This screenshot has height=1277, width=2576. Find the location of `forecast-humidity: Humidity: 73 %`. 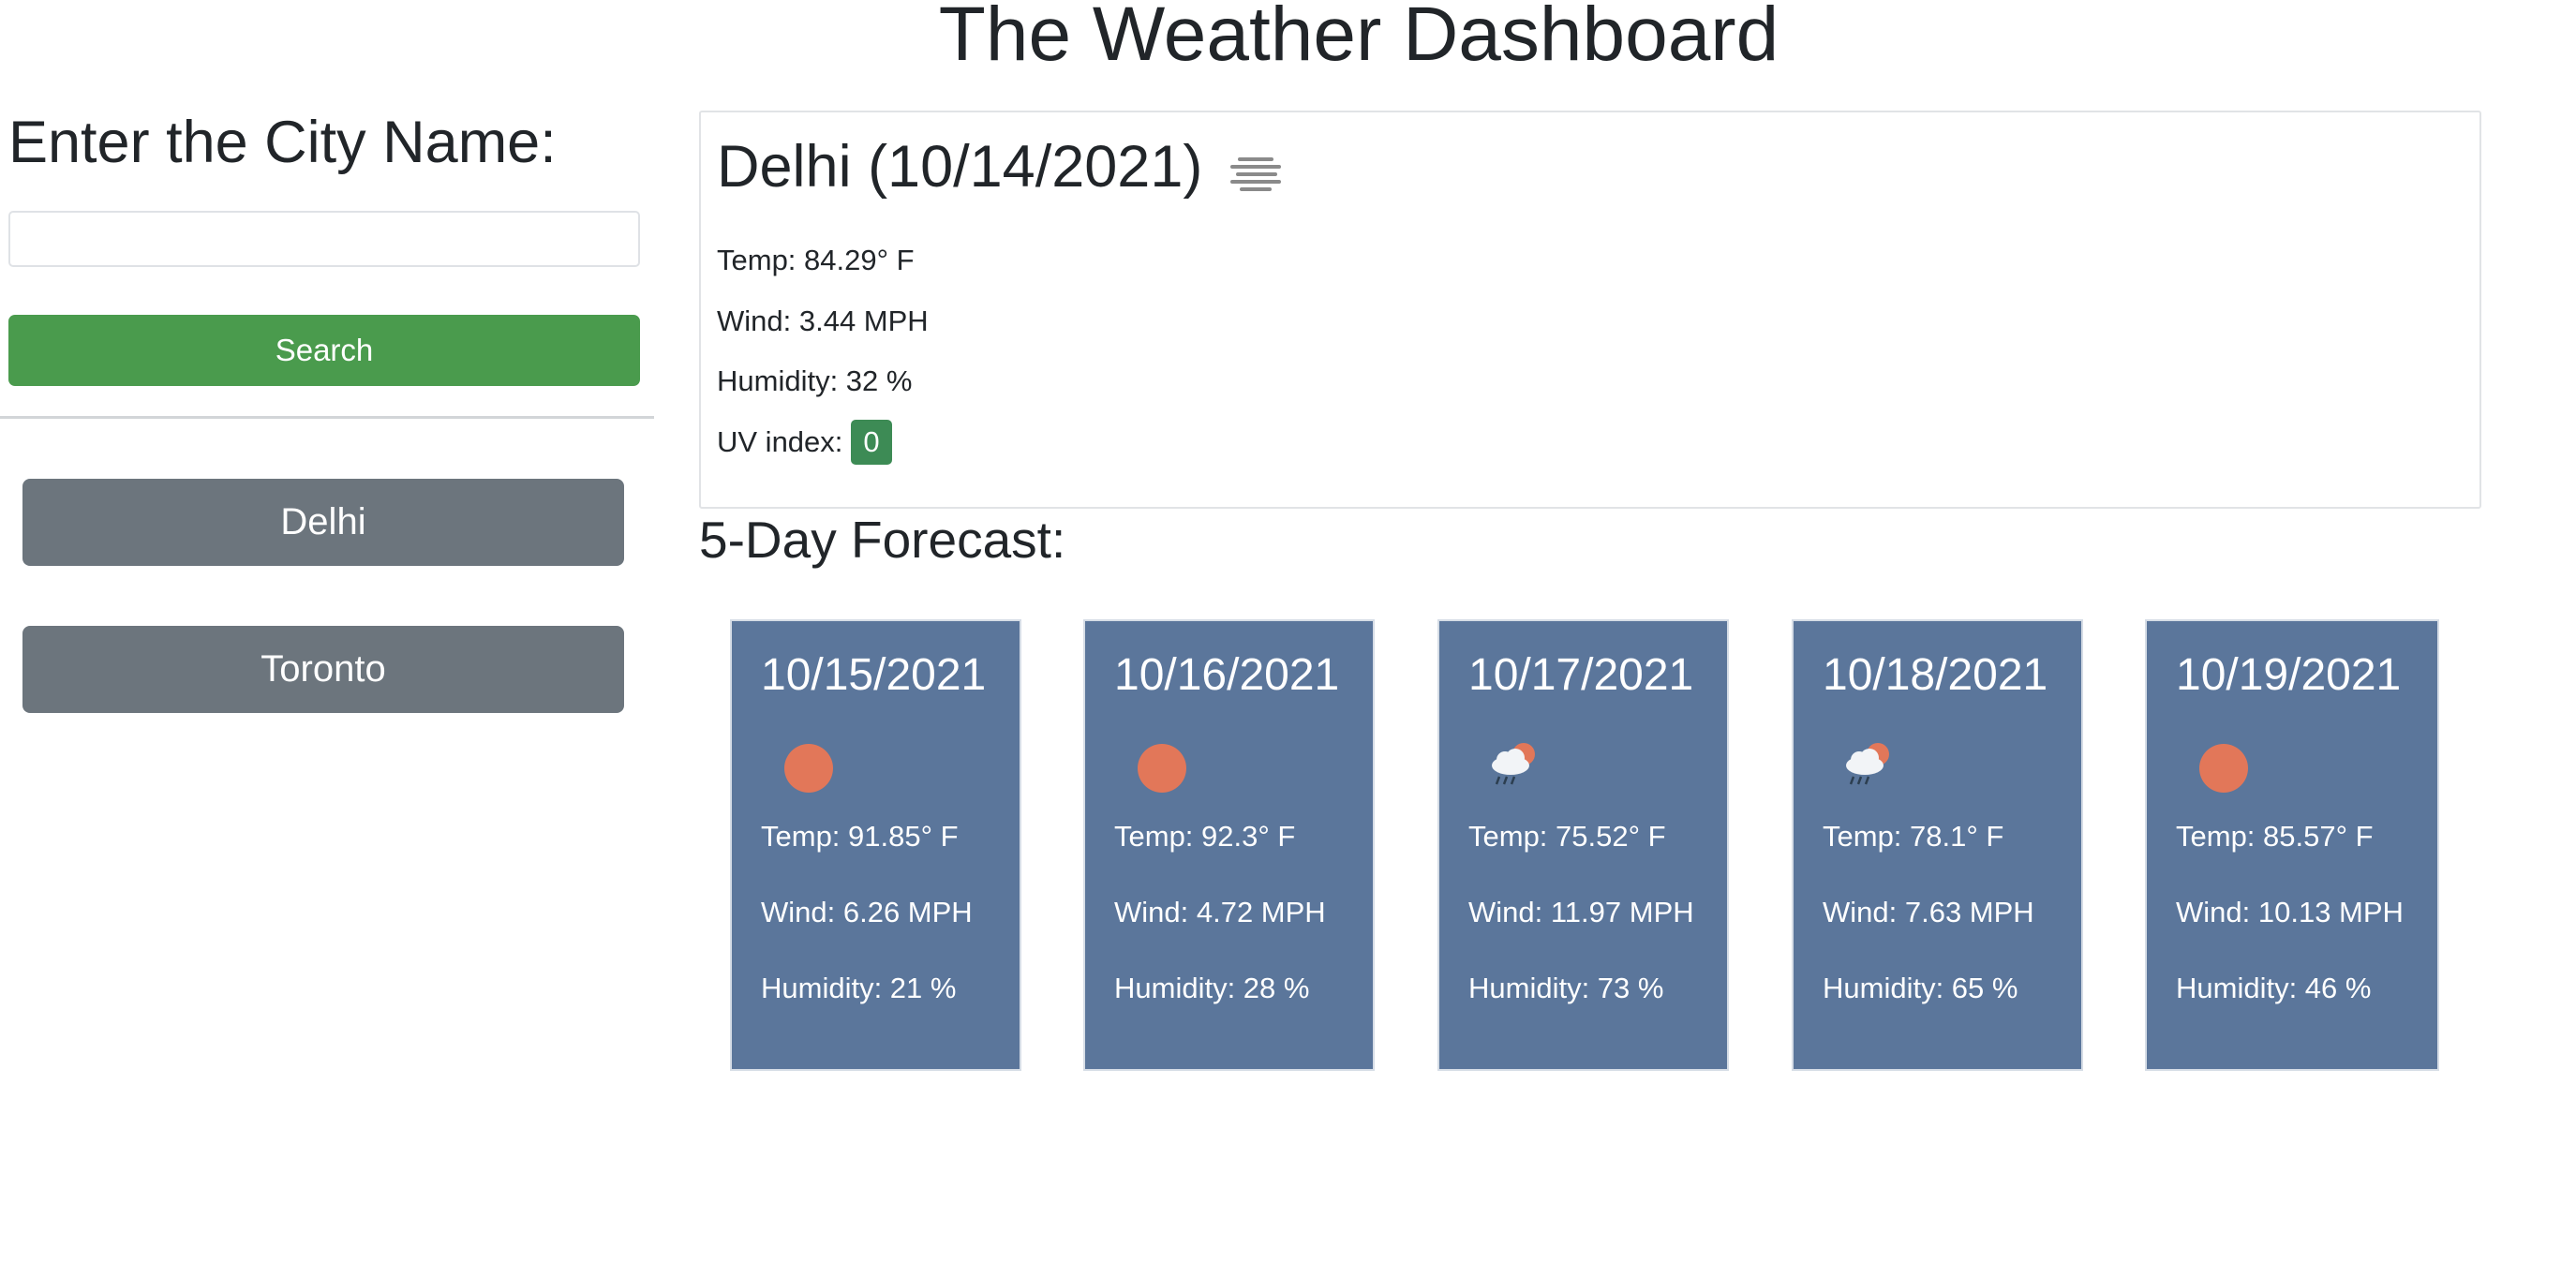

forecast-humidity: Humidity: 73 % is located at coordinates (1566, 988).